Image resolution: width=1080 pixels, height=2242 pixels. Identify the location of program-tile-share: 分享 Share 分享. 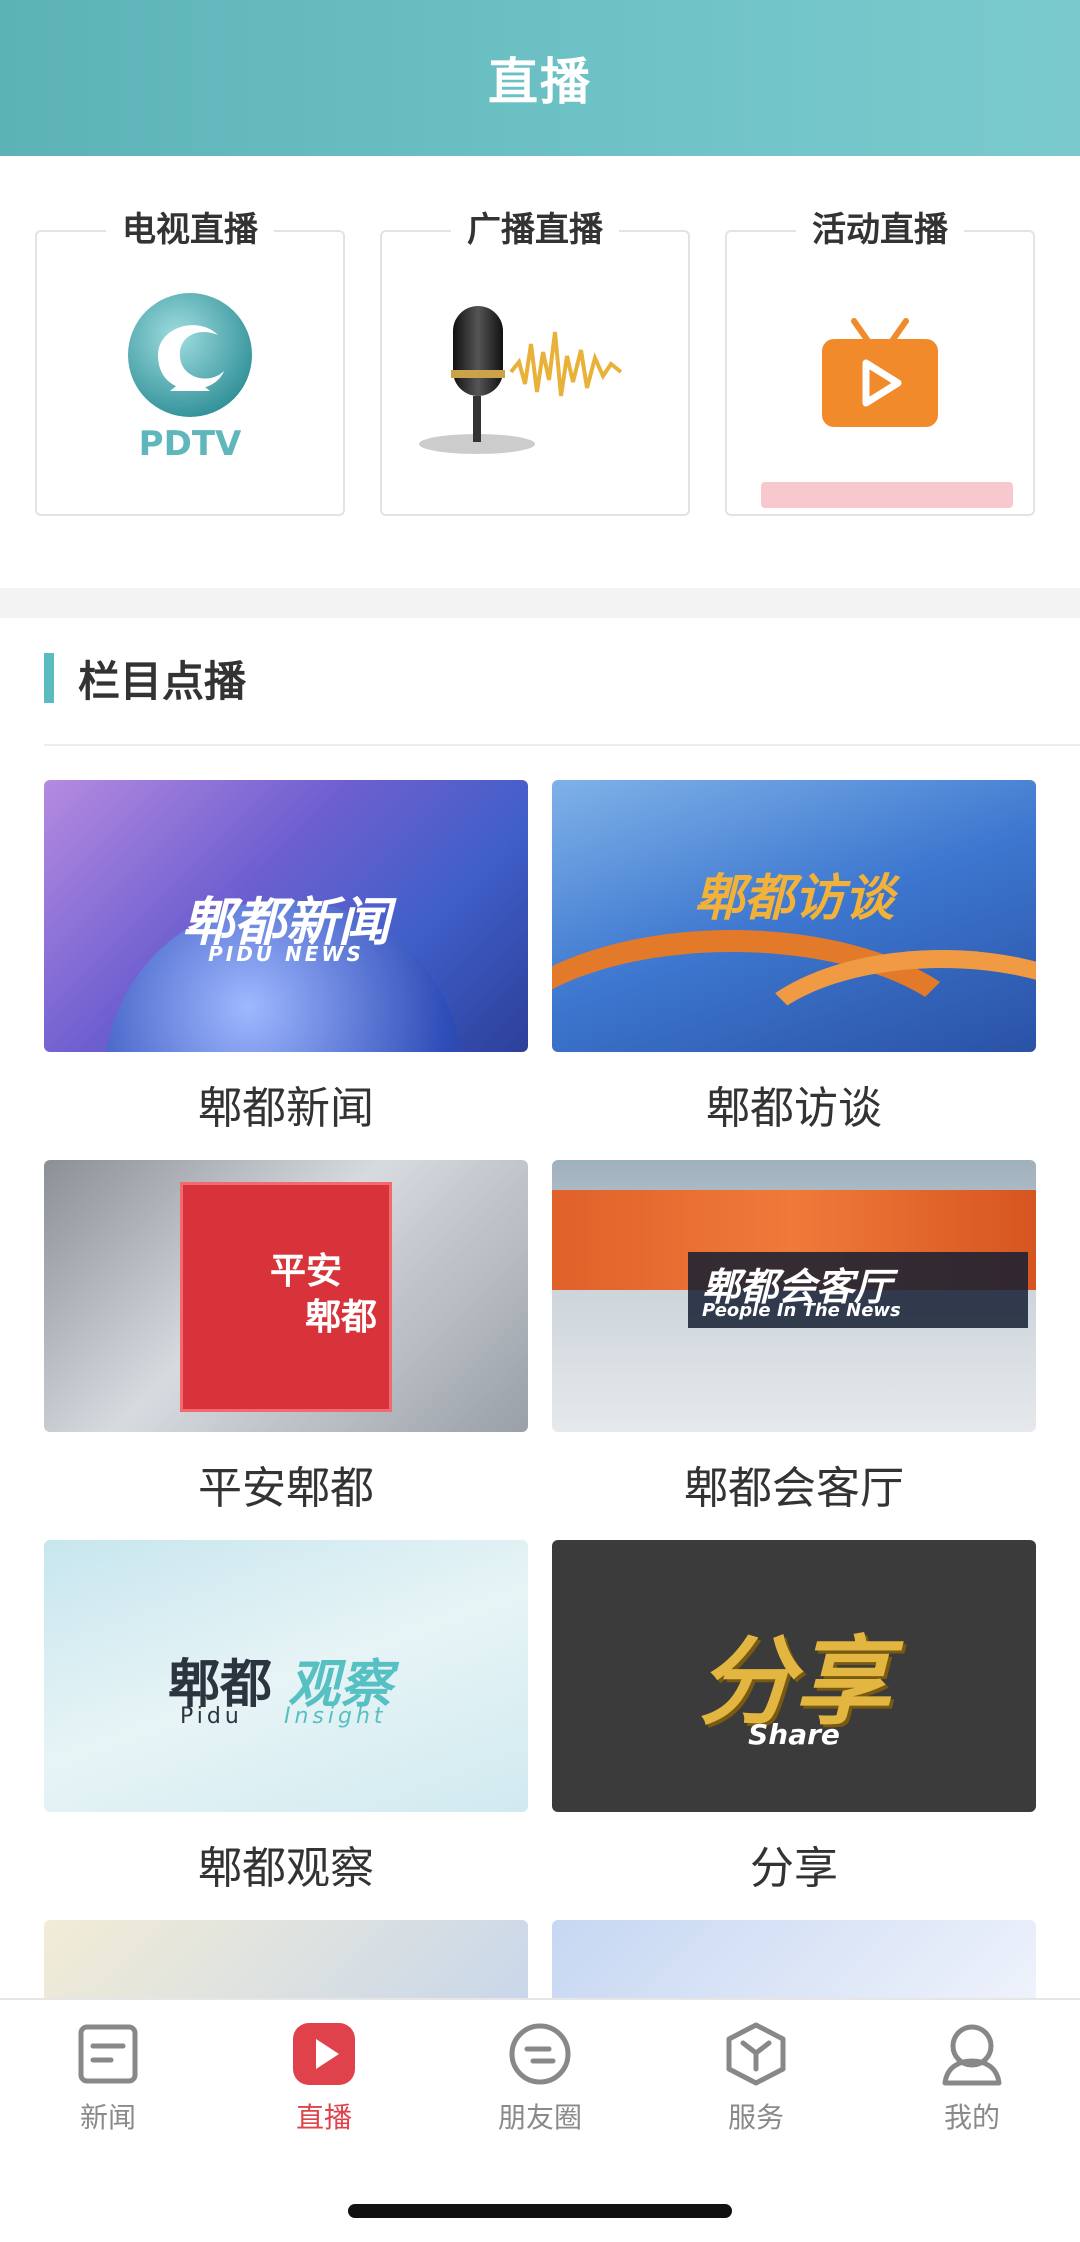
(794, 1718).